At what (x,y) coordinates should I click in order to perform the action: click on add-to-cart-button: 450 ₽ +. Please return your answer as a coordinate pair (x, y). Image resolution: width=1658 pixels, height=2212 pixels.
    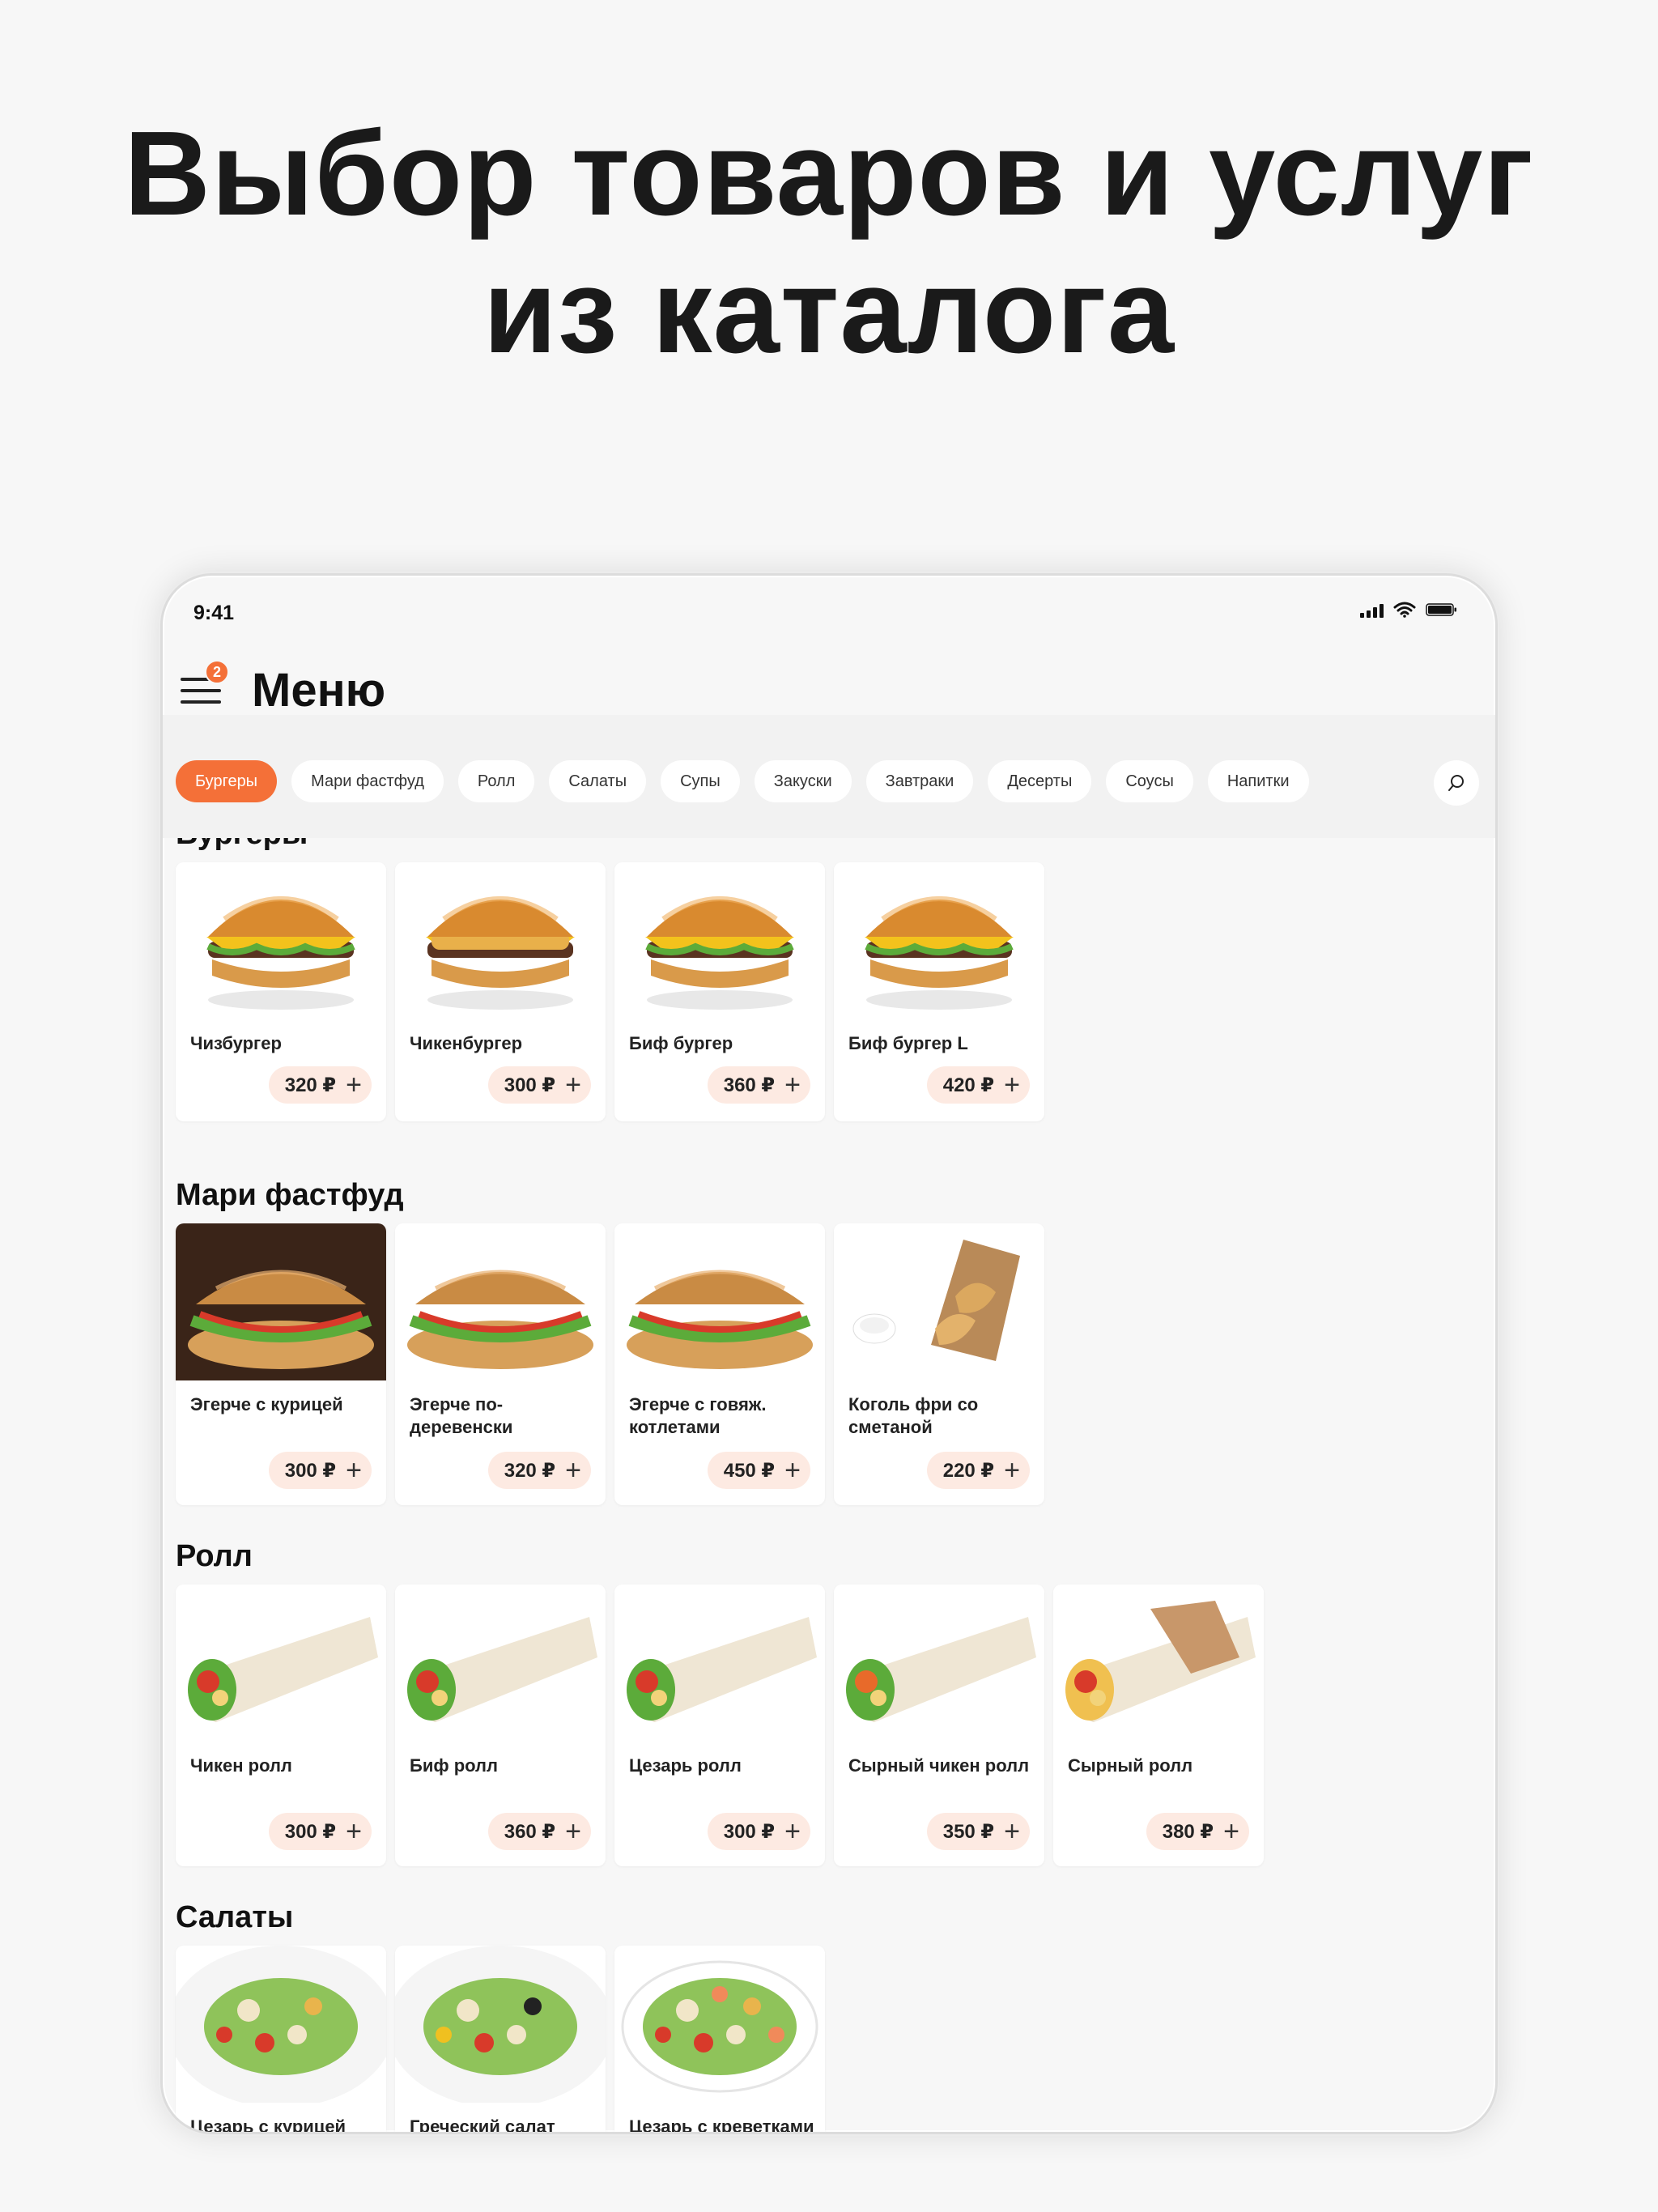
    Looking at the image, I should click on (758, 1471).